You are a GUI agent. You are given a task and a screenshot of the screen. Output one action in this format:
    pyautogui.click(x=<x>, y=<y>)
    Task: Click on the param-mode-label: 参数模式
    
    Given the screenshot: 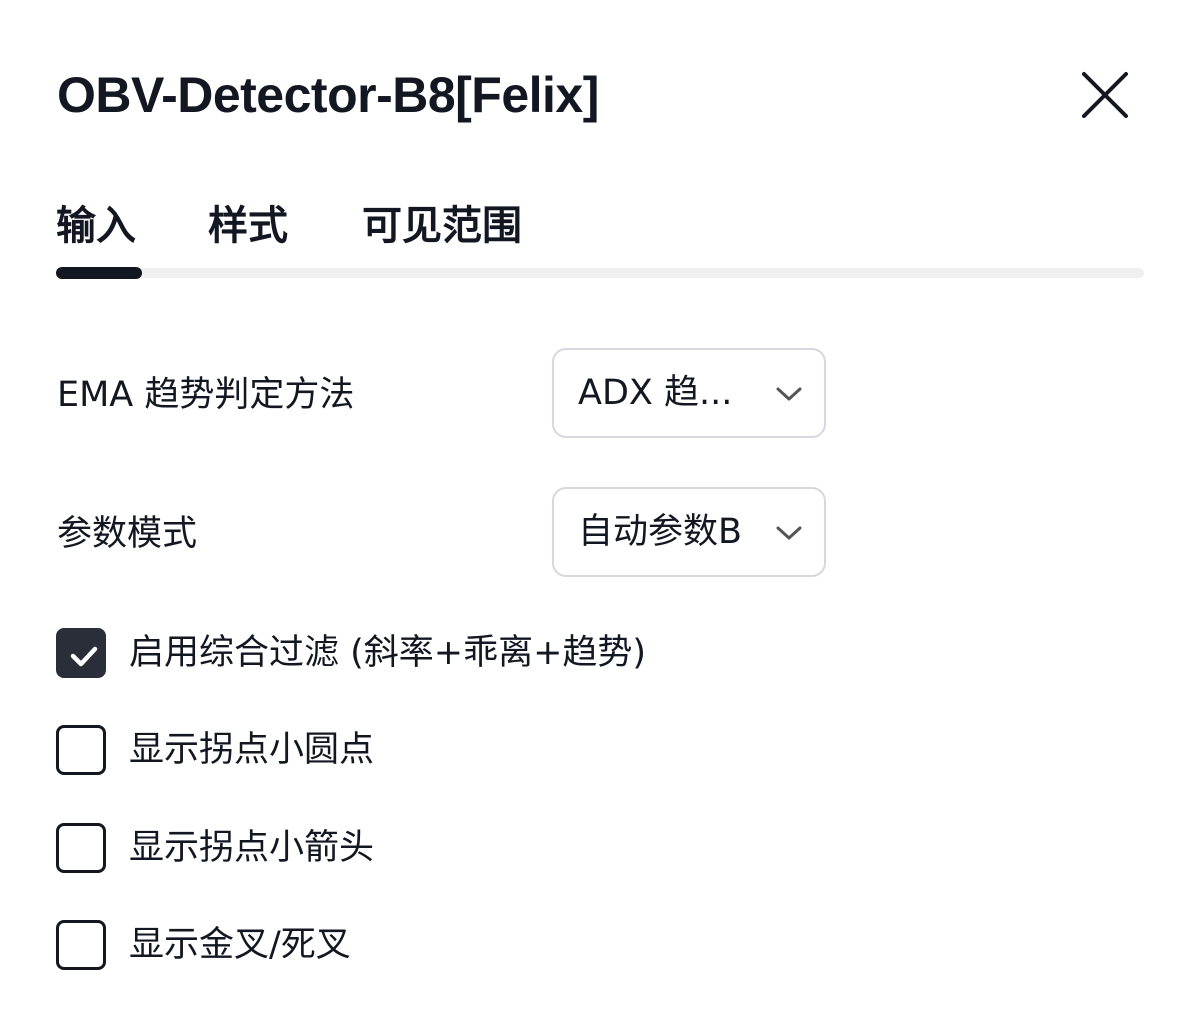 What is the action you would take?
    pyautogui.click(x=127, y=534)
    